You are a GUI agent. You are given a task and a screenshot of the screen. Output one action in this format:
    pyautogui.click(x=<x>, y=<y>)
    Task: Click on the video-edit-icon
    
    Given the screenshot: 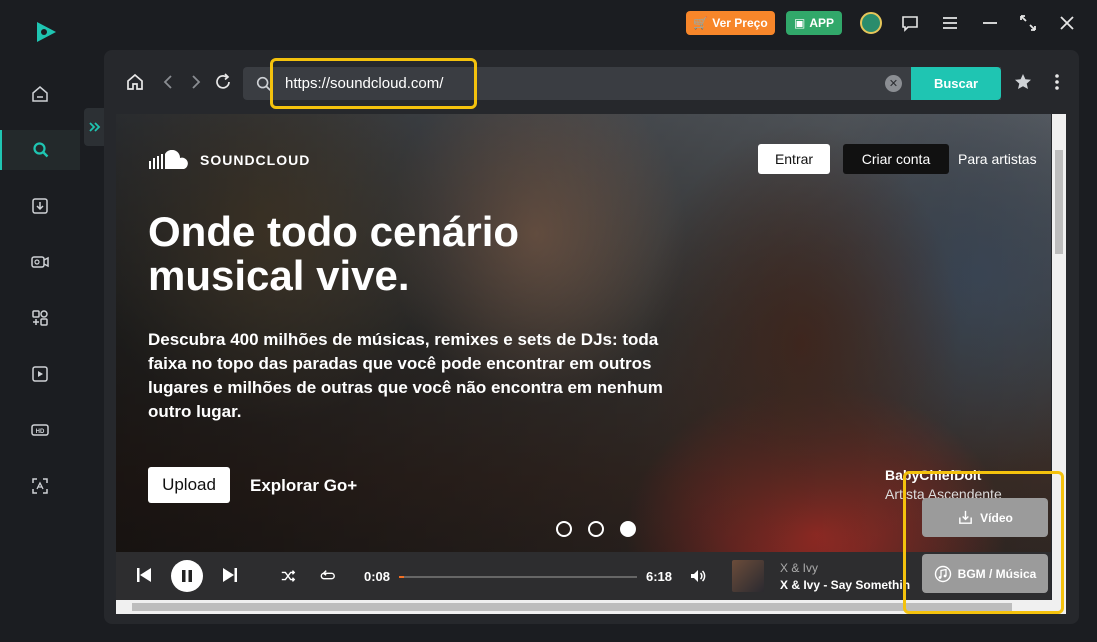 What is the action you would take?
    pyautogui.click(x=40, y=374)
    